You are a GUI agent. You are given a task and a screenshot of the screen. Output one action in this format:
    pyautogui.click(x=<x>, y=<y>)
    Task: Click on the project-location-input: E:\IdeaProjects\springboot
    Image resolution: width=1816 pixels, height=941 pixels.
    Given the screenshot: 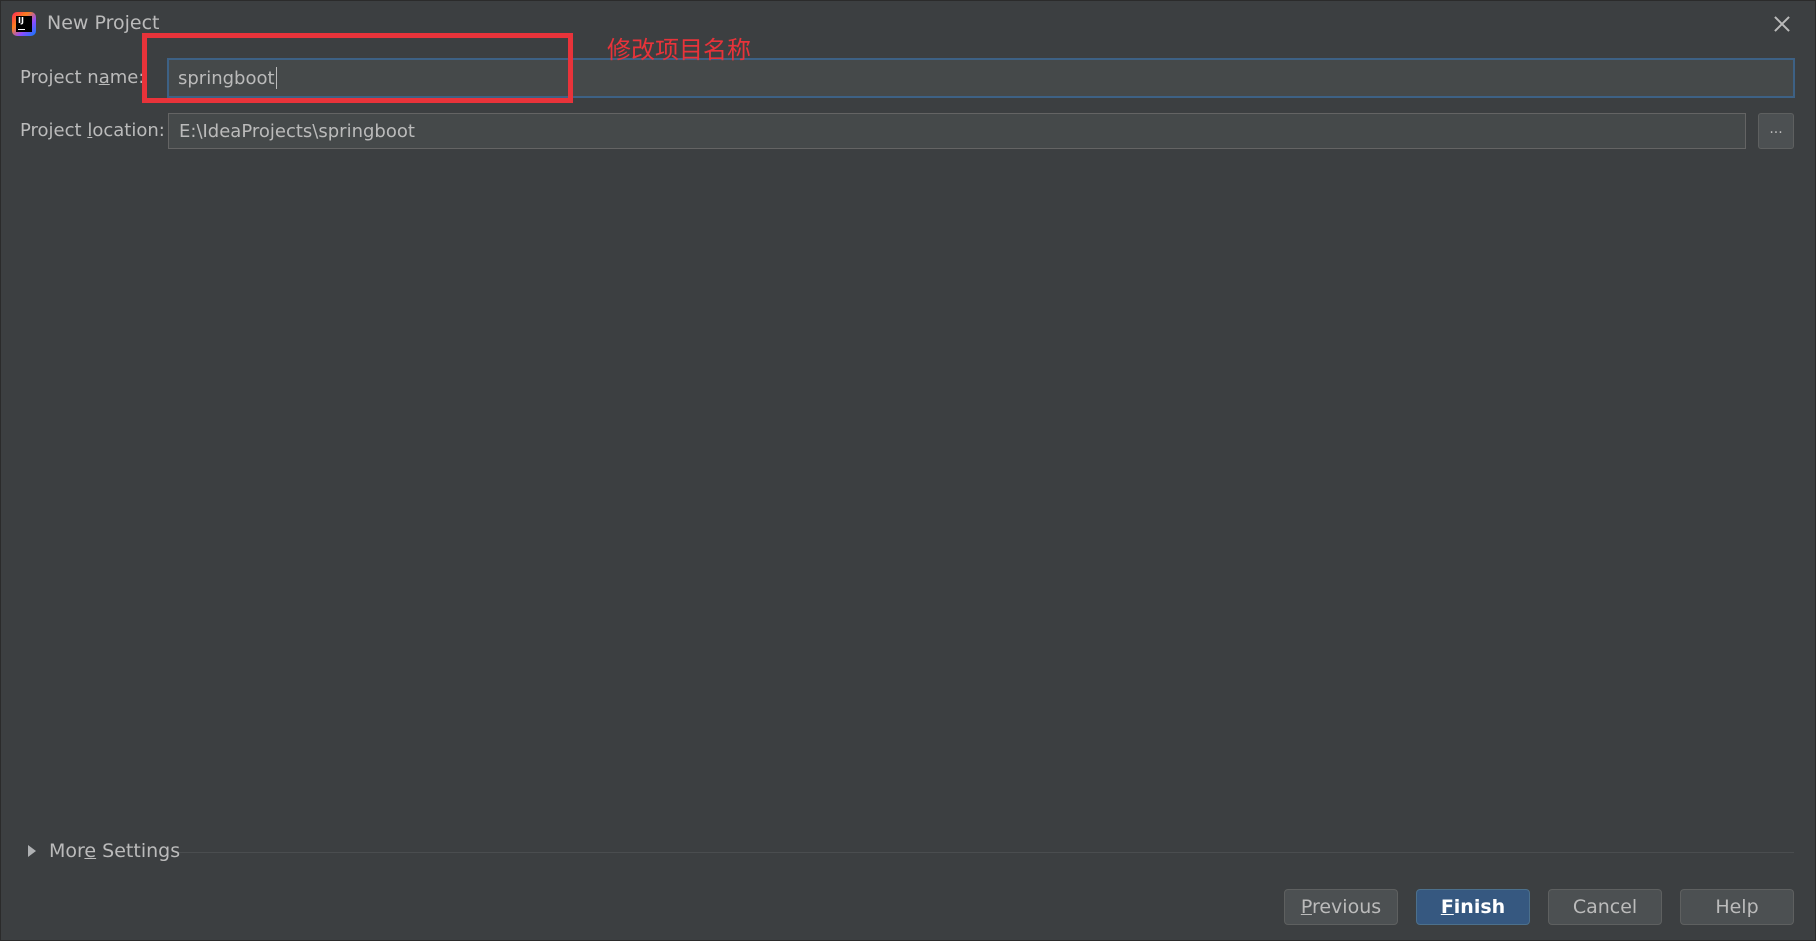 What is the action you would take?
    pyautogui.click(x=957, y=131)
    